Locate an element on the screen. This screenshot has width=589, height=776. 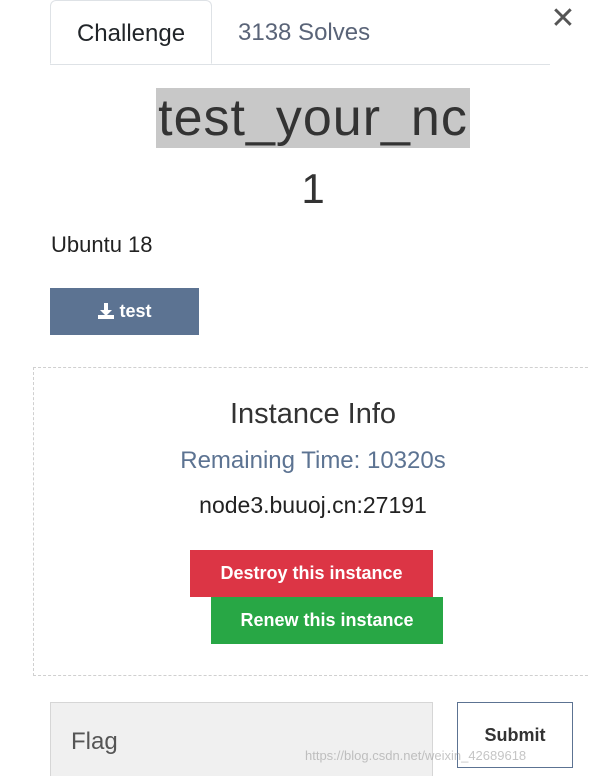
destroy-instance-button: Destroy this instance is located at coordinates (311, 573).